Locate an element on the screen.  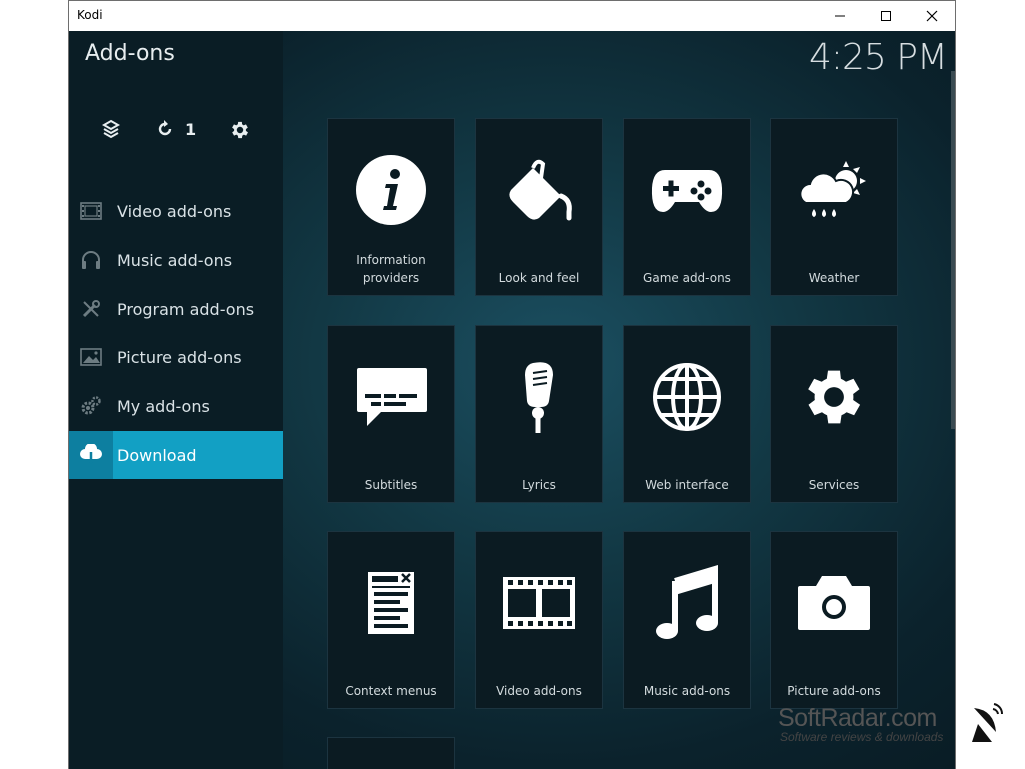
tile-picture-addons: Picture add-ons is located at coordinates (834, 620).